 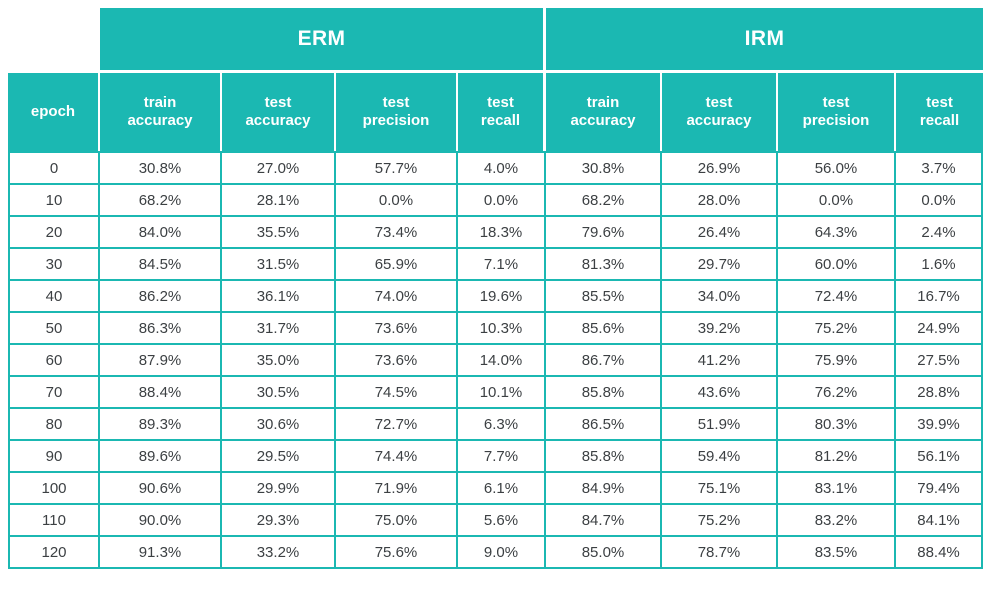 What do you see at coordinates (720, 329) in the screenshot?
I see `cell-metric: 39.2%` at bounding box center [720, 329].